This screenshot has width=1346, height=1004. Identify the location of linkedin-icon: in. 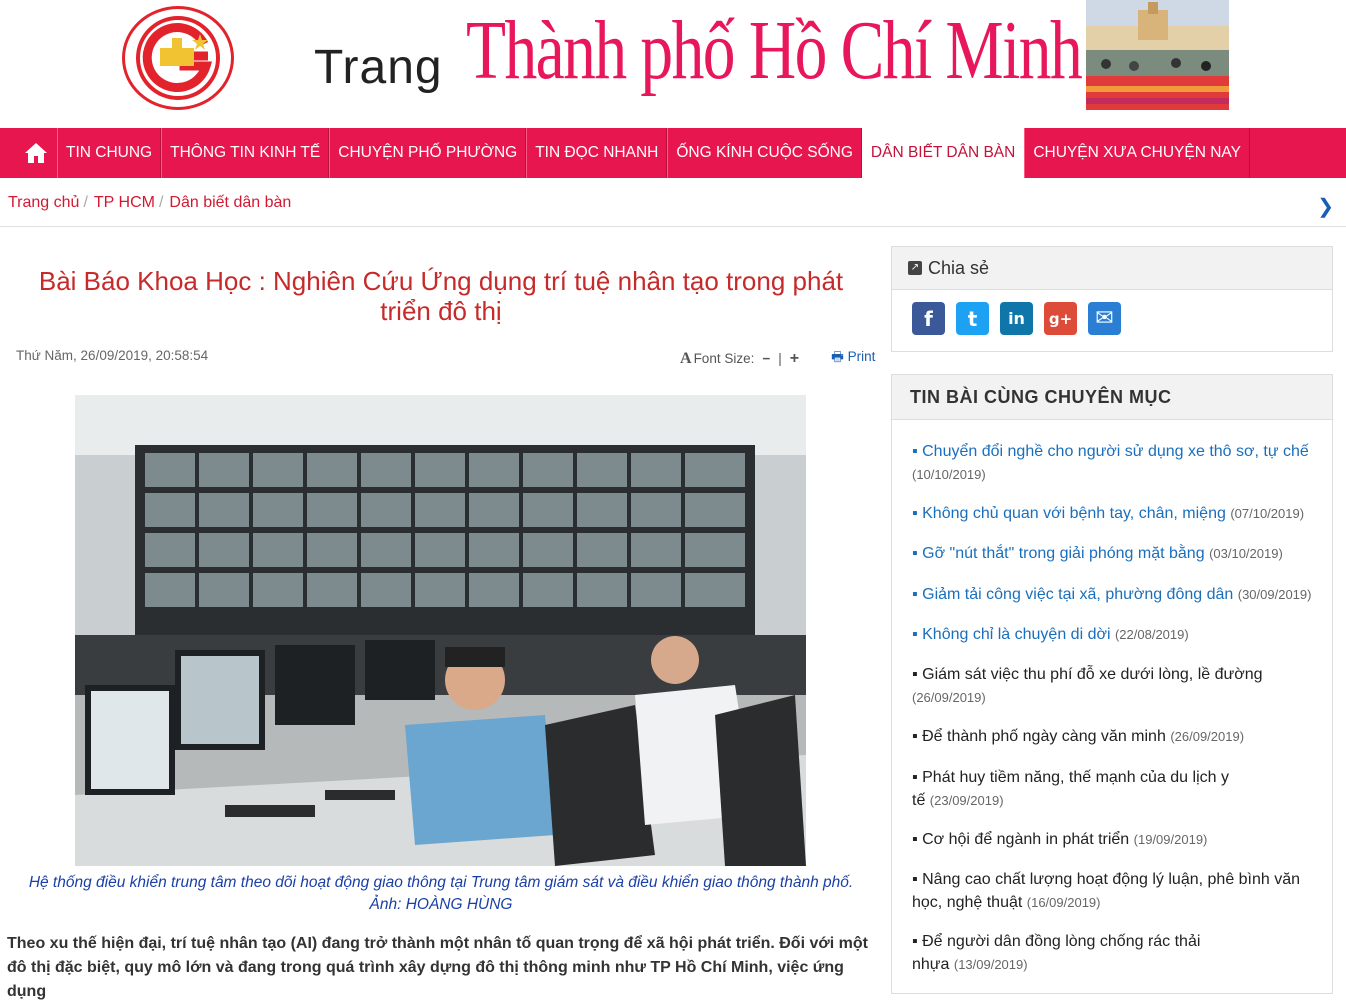
(1016, 318).